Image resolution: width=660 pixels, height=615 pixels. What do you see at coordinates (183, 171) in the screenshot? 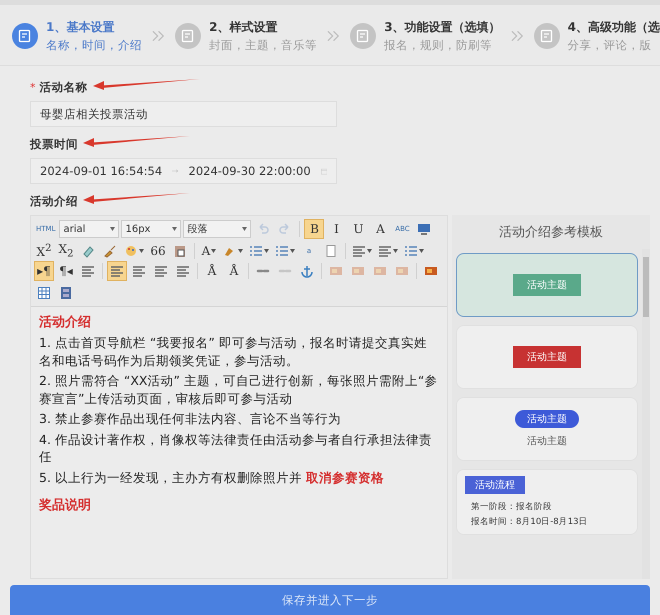
I see `date-range-field: 2024-09-01 16:54:54 2024-09-30 22:00:00` at bounding box center [183, 171].